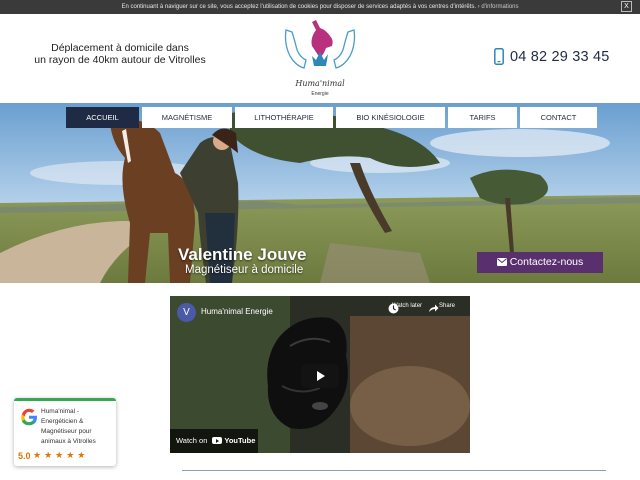 This screenshot has width=640, height=480. What do you see at coordinates (626, 6) in the screenshot?
I see `cookie-close-button: X` at bounding box center [626, 6].